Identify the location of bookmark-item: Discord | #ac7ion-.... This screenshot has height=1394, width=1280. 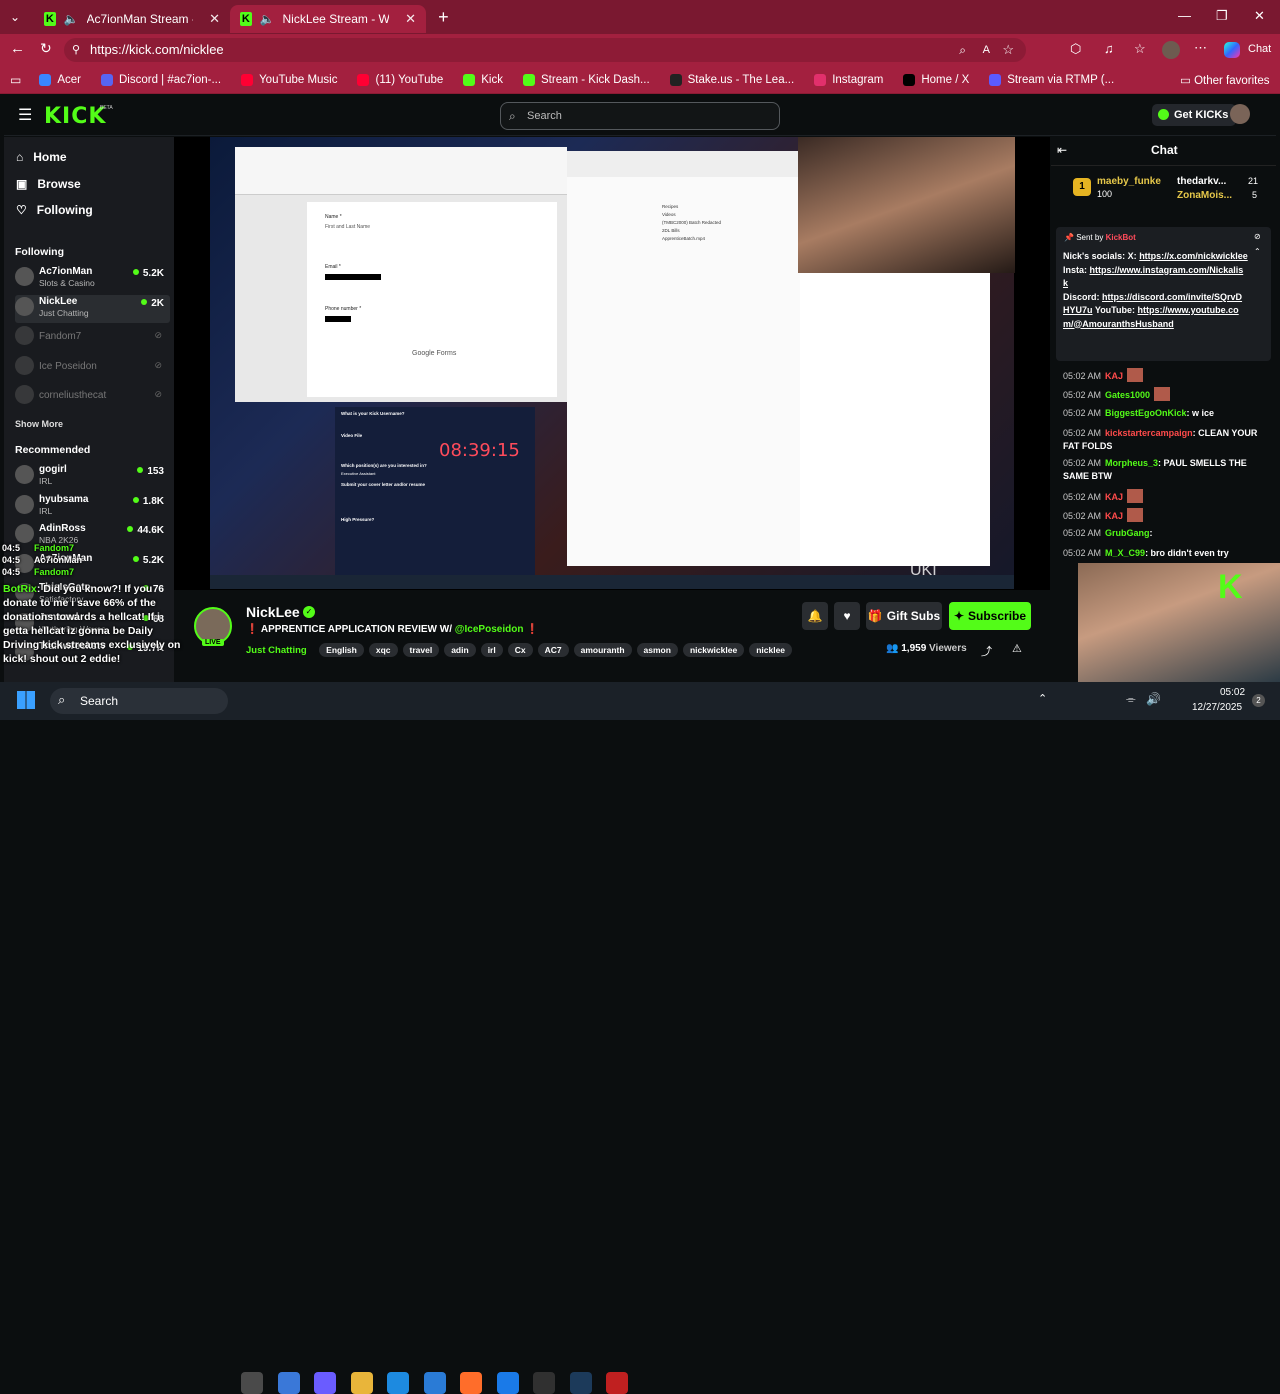
(161, 79).